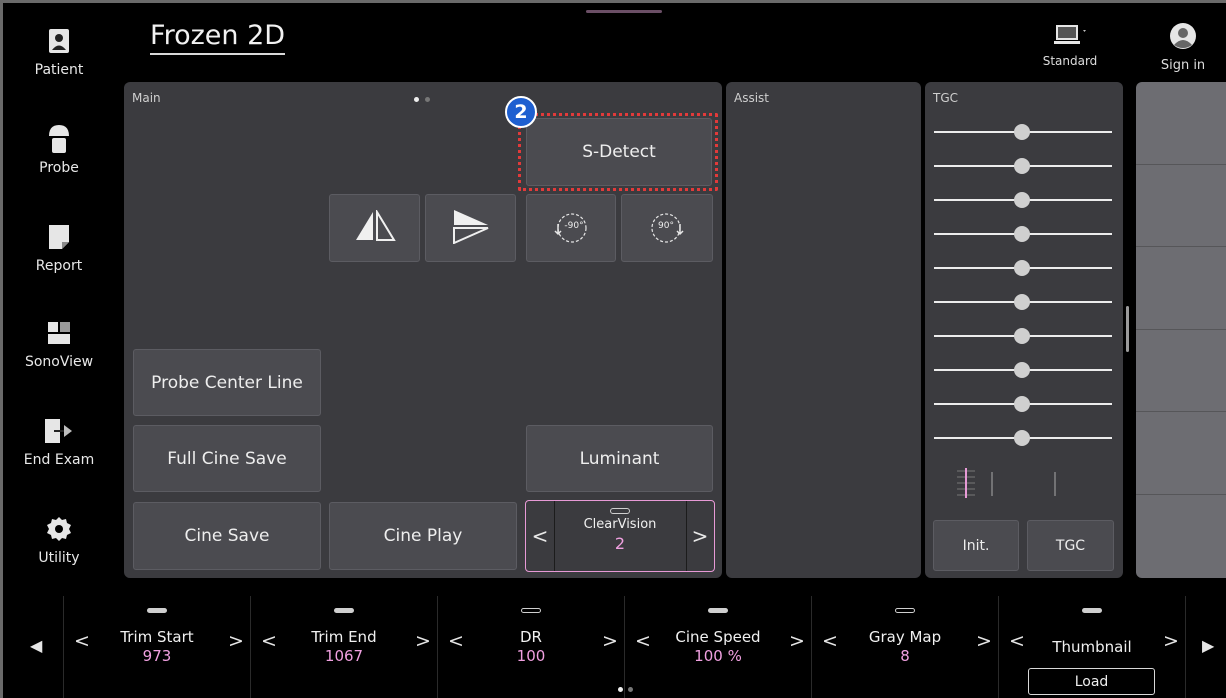 The image size is (1226, 698). What do you see at coordinates (624, 11) in the screenshot?
I see `top-drag-handle` at bounding box center [624, 11].